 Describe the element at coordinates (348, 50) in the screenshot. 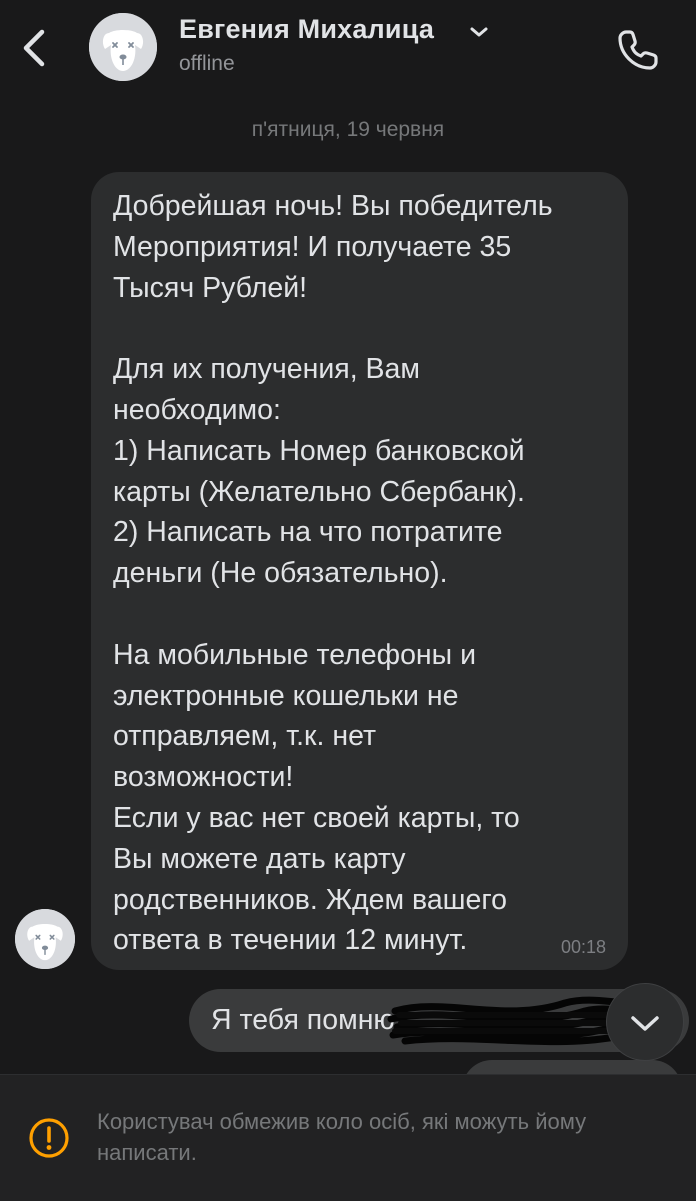

I see `chat-header: Евгения Михалица offline` at that location.